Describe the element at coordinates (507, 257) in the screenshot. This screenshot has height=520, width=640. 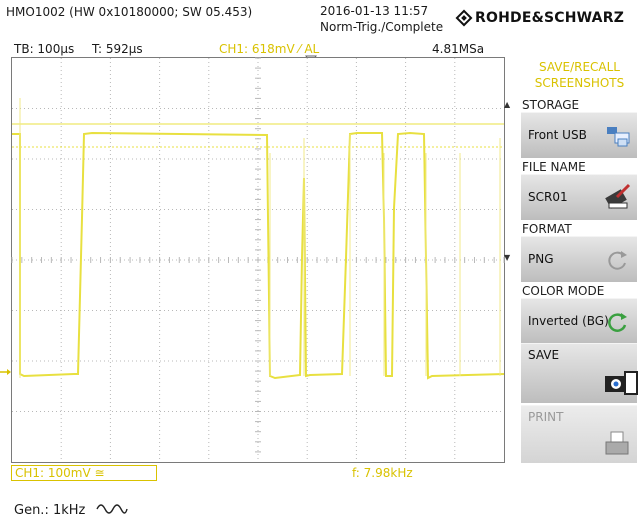
I see `scroll-down-arrow: ▼` at that location.